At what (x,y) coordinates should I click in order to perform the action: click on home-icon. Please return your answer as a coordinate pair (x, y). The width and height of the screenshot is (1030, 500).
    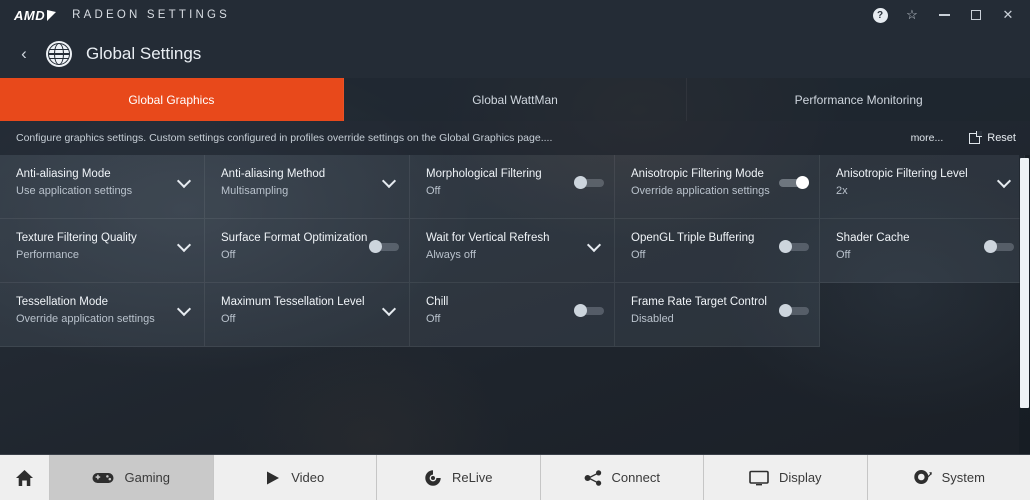
    Looking at the image, I should click on (24, 478).